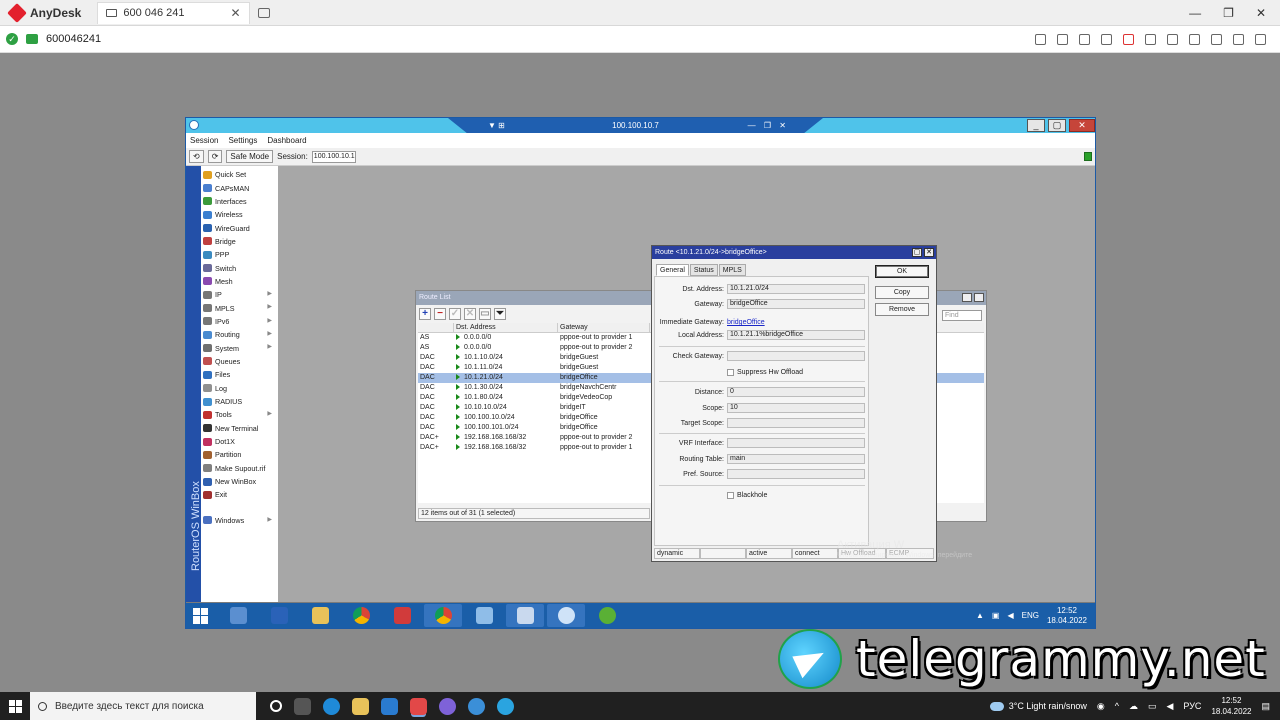 This screenshot has height=720, width=1280. What do you see at coordinates (239, 334) in the screenshot?
I see `sidebar-item-routing: Routing ▶` at bounding box center [239, 334].